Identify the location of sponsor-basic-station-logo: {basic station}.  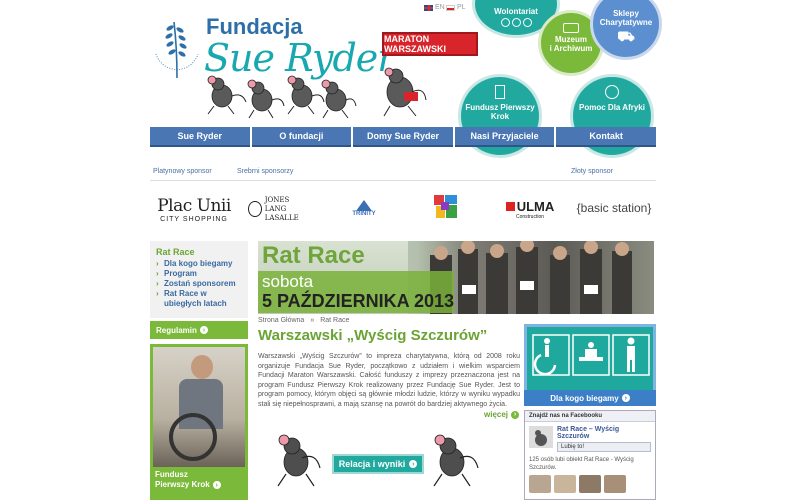
(614, 208).